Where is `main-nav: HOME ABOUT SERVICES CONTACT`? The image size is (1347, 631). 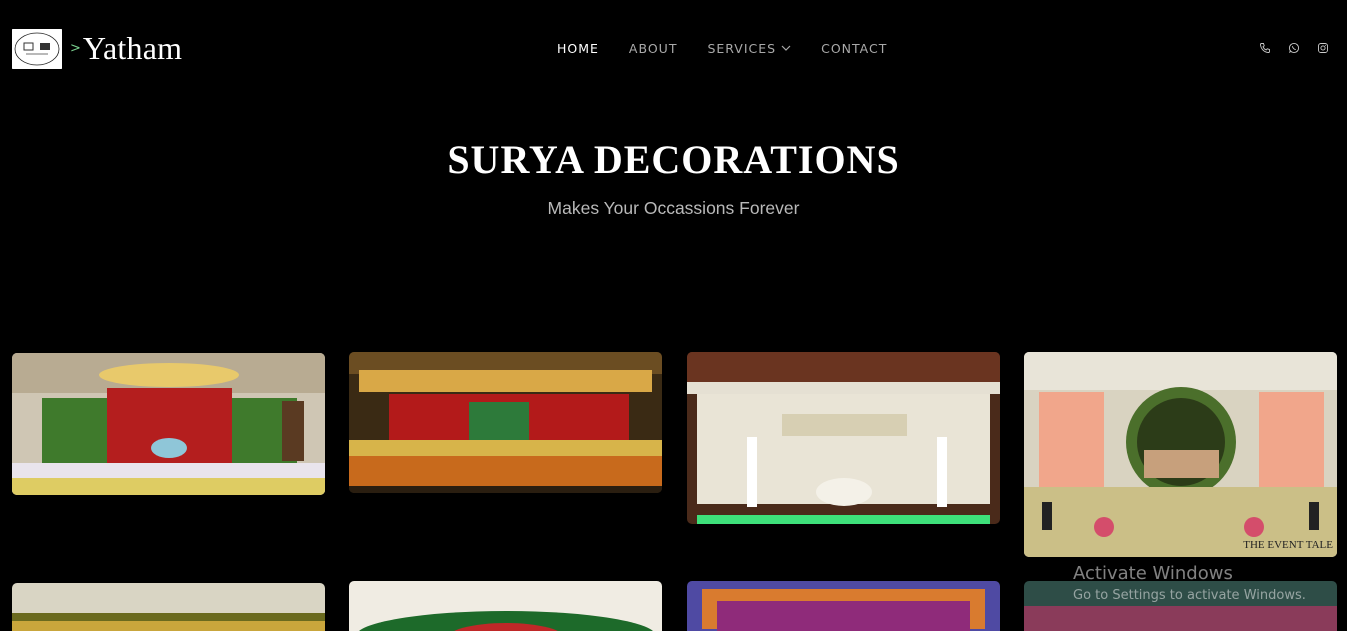 main-nav: HOME ABOUT SERVICES CONTACT is located at coordinates (722, 48).